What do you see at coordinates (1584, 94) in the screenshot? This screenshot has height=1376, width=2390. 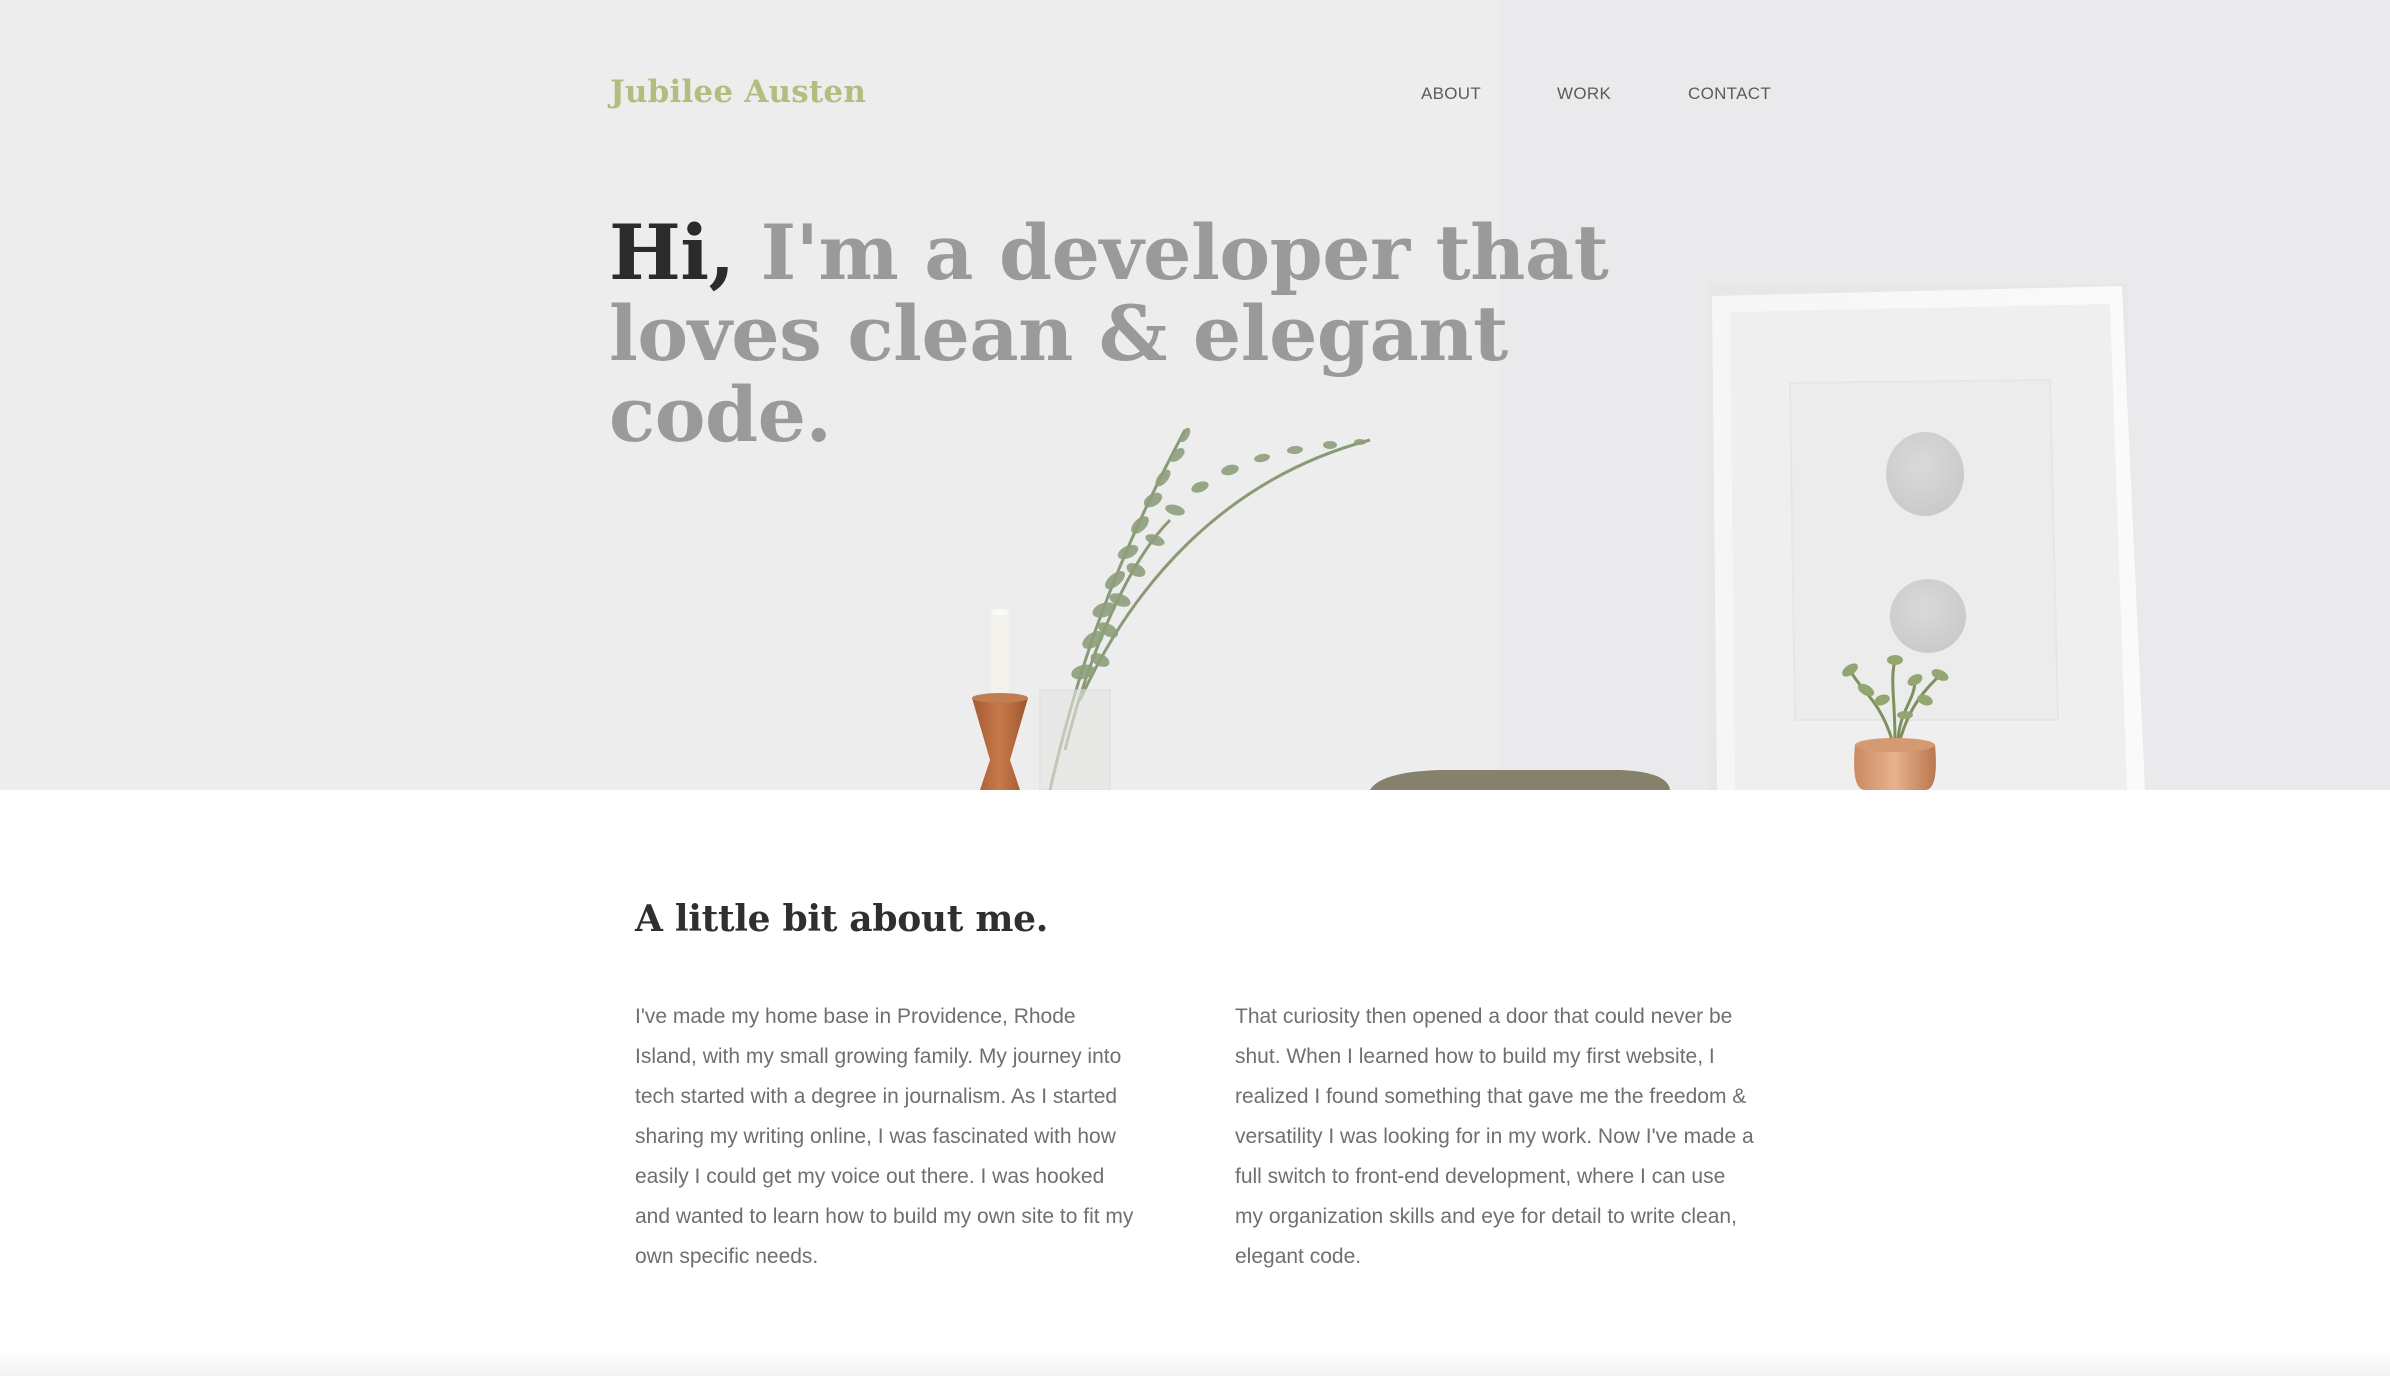 I see `nav-work-link: WORK` at bounding box center [1584, 94].